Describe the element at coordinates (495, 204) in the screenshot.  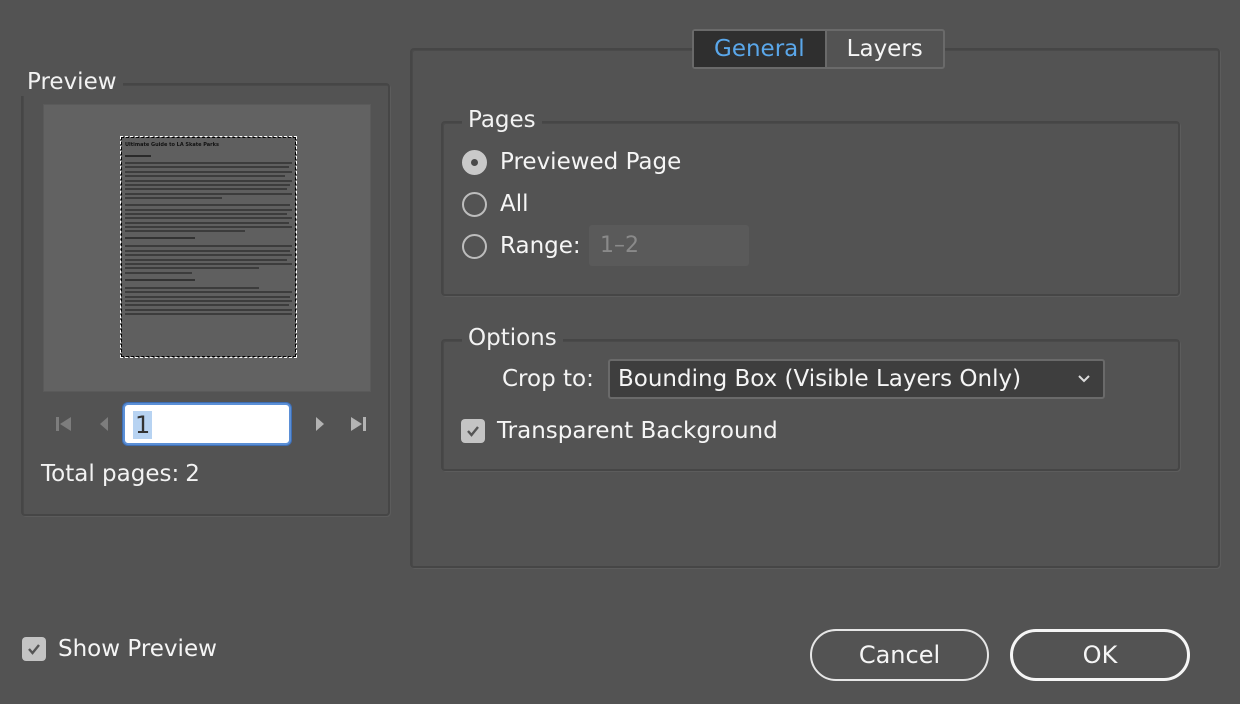
I see `radio-all: All` at that location.